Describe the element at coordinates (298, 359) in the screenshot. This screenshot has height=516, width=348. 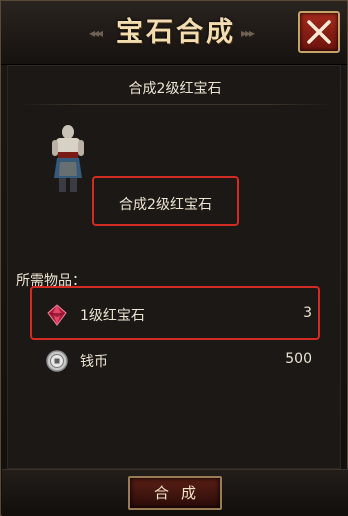
I see `requirement-quantity: 500` at that location.